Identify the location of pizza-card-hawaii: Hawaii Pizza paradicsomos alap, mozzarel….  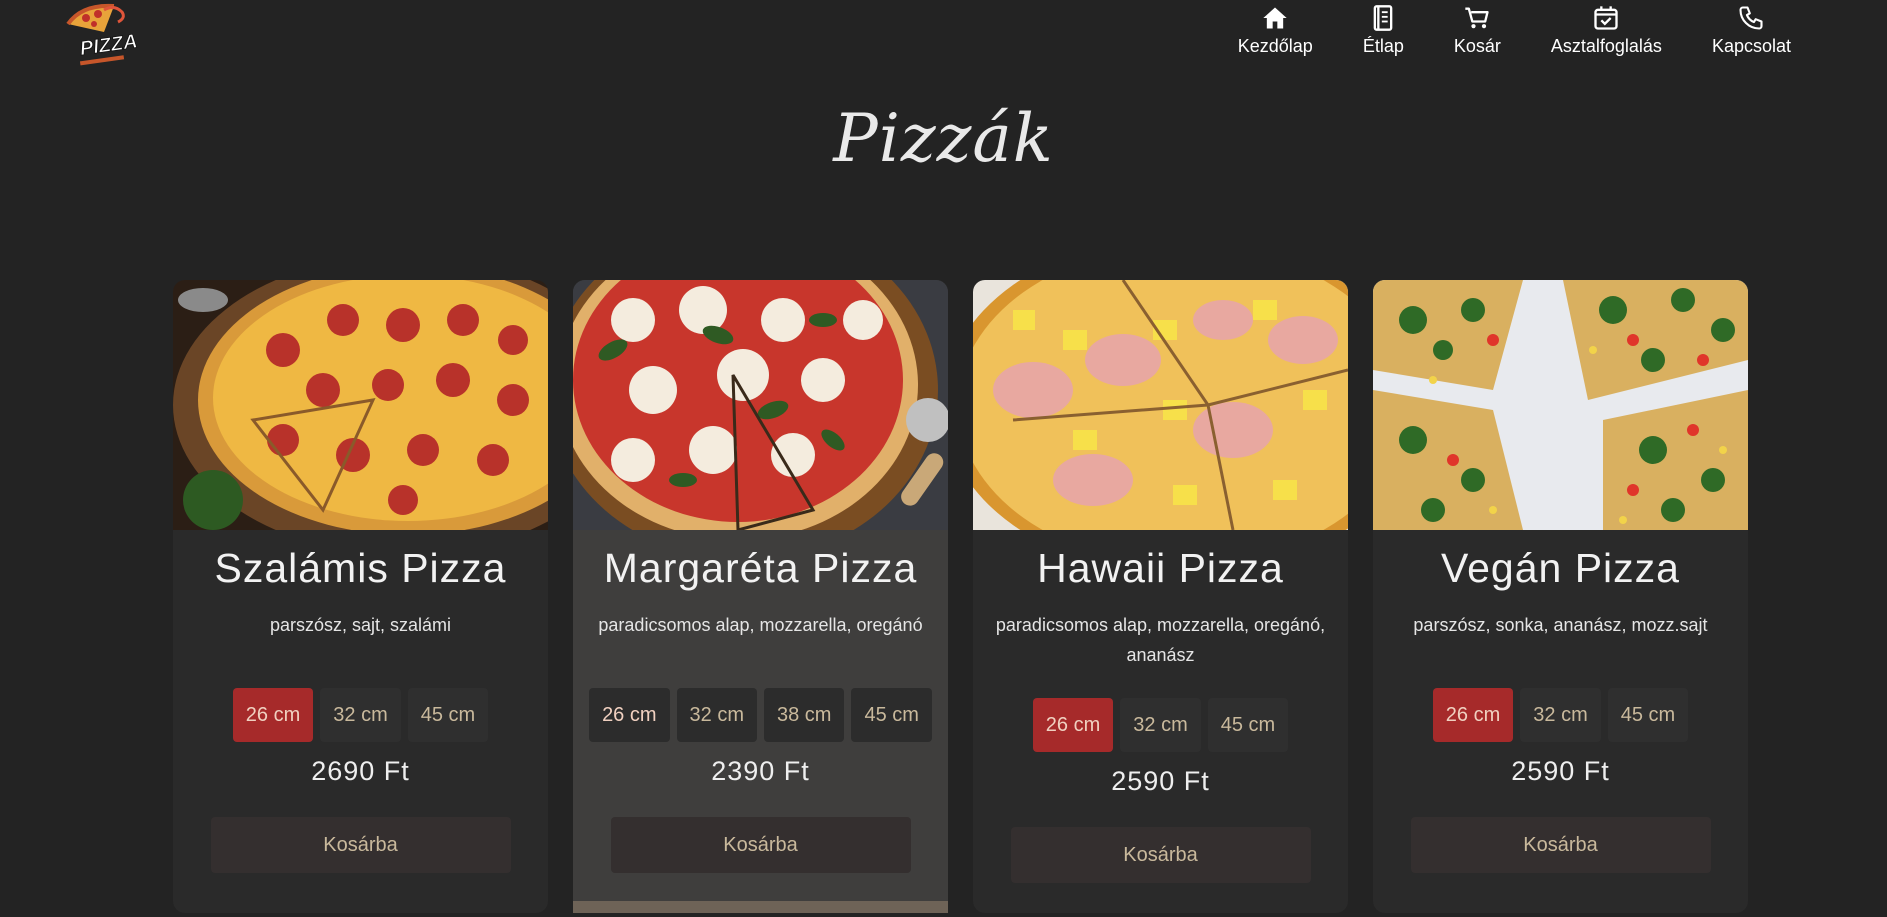
(1160, 596).